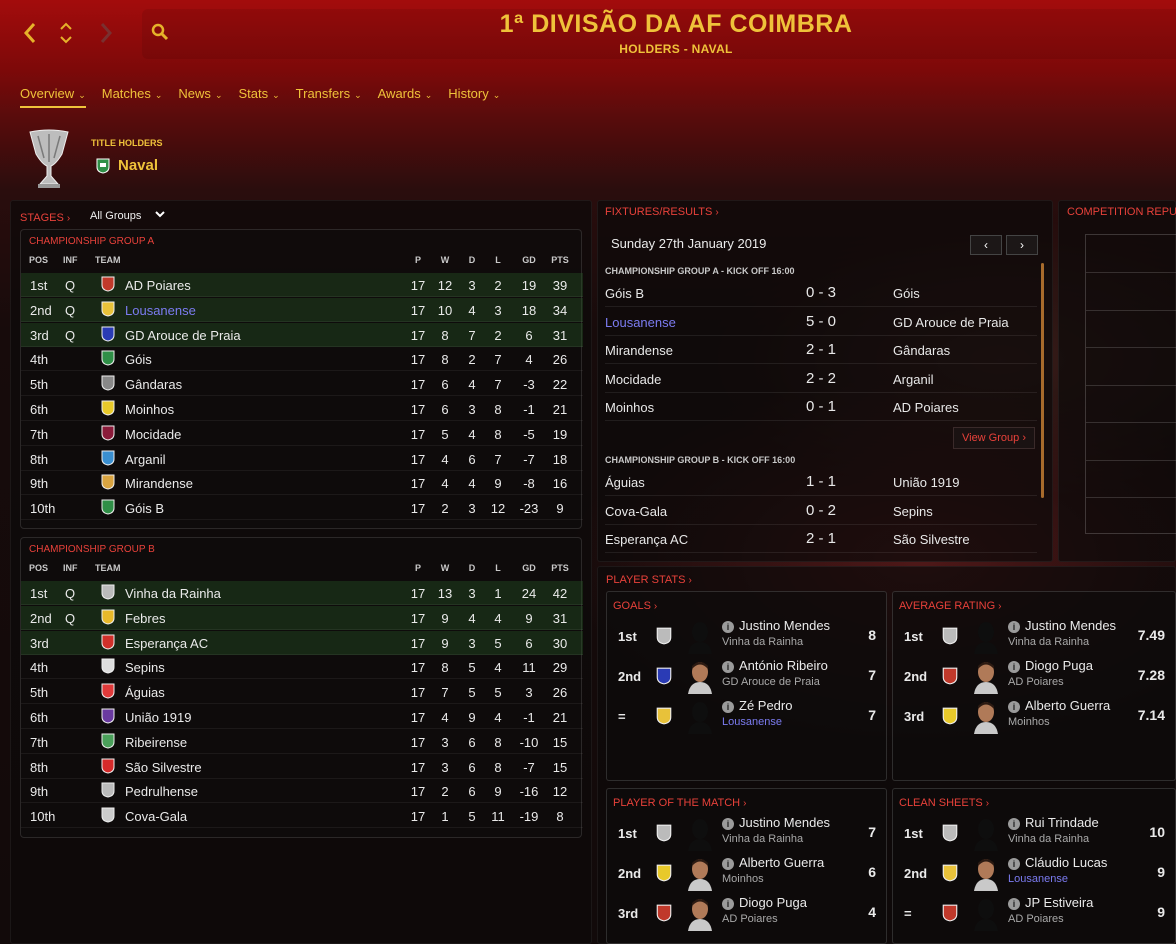 The image size is (1176, 944). What do you see at coordinates (302, 692) in the screenshot?
I see `table-row: 5th Águias 17 7 5 5 3 26` at bounding box center [302, 692].